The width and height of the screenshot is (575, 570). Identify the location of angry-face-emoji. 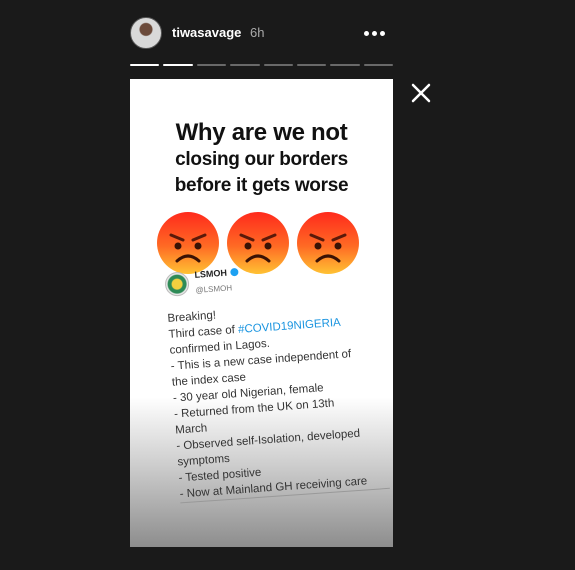
(188, 243).